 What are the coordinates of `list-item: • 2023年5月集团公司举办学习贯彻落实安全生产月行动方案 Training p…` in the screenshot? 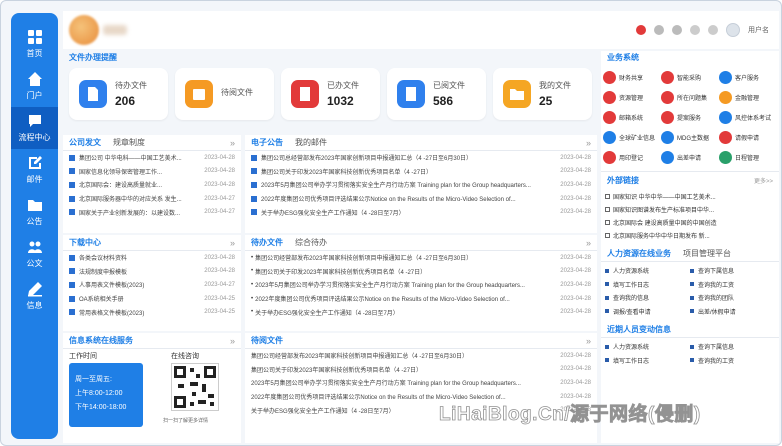 It's located at (421, 285).